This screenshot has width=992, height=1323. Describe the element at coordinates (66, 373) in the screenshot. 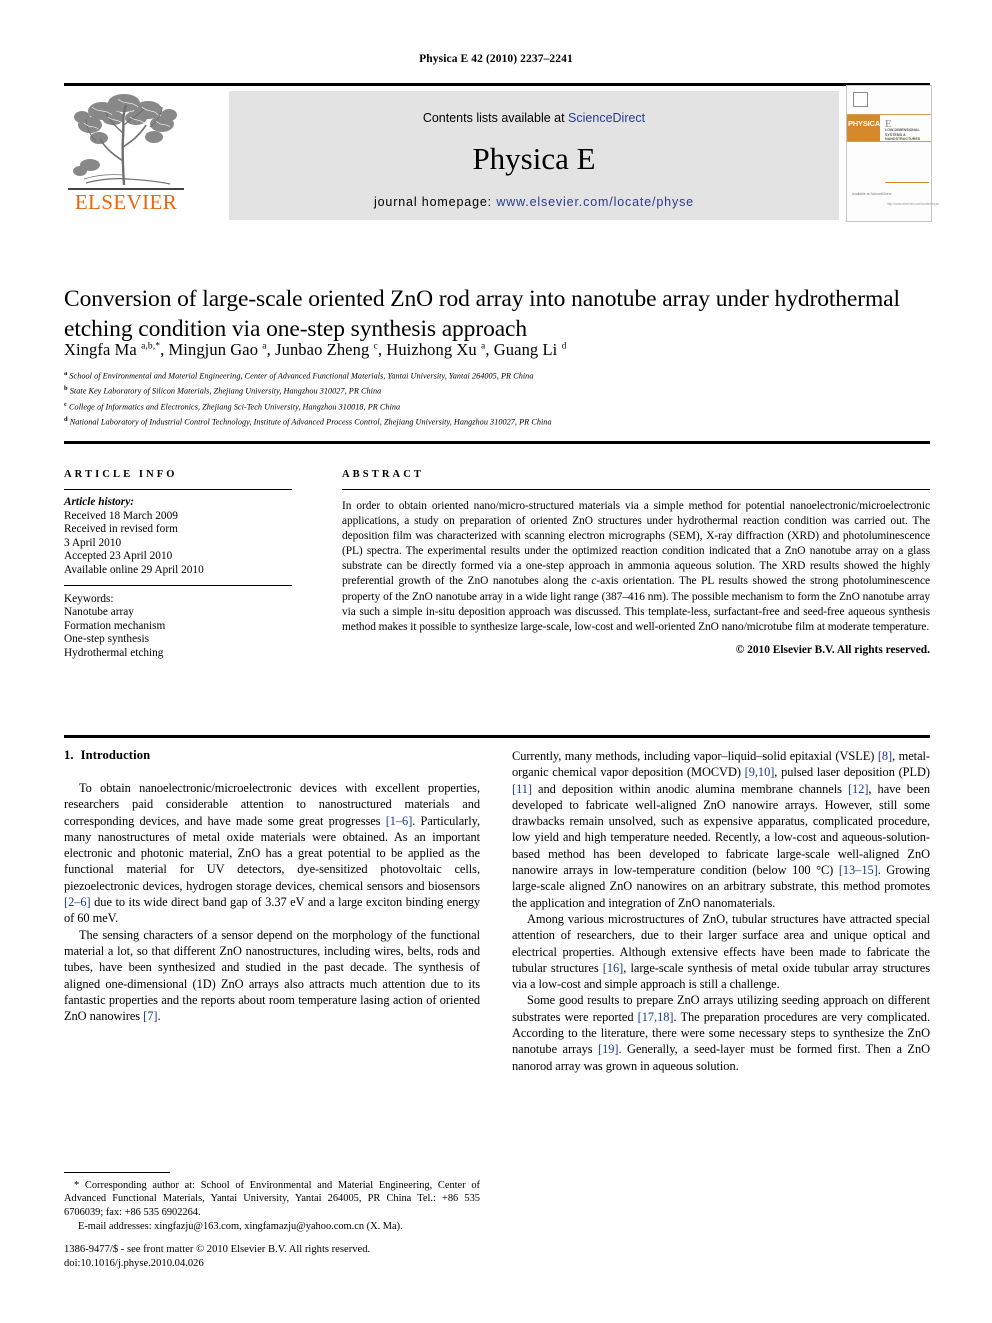

I see `affiliation-marker: a` at that location.